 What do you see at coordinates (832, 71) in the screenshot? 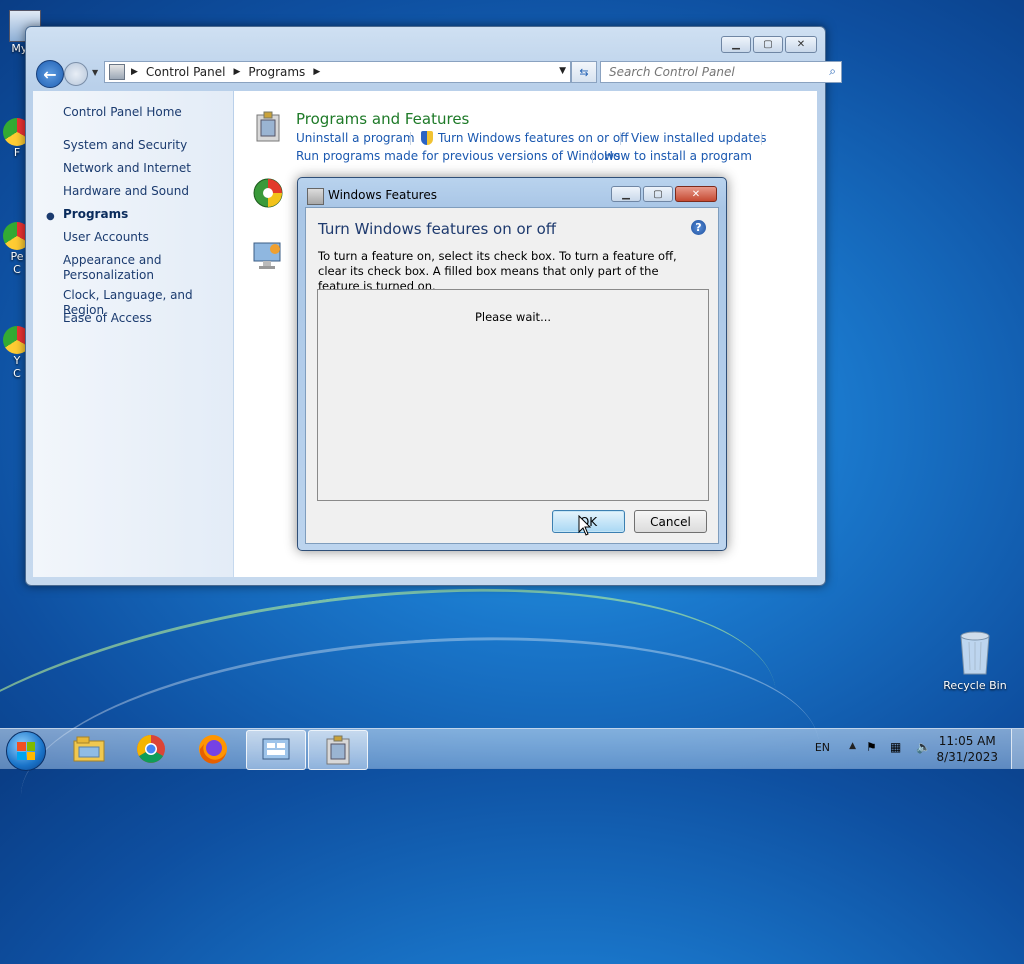
I see `search-icon: ⌕` at bounding box center [832, 71].